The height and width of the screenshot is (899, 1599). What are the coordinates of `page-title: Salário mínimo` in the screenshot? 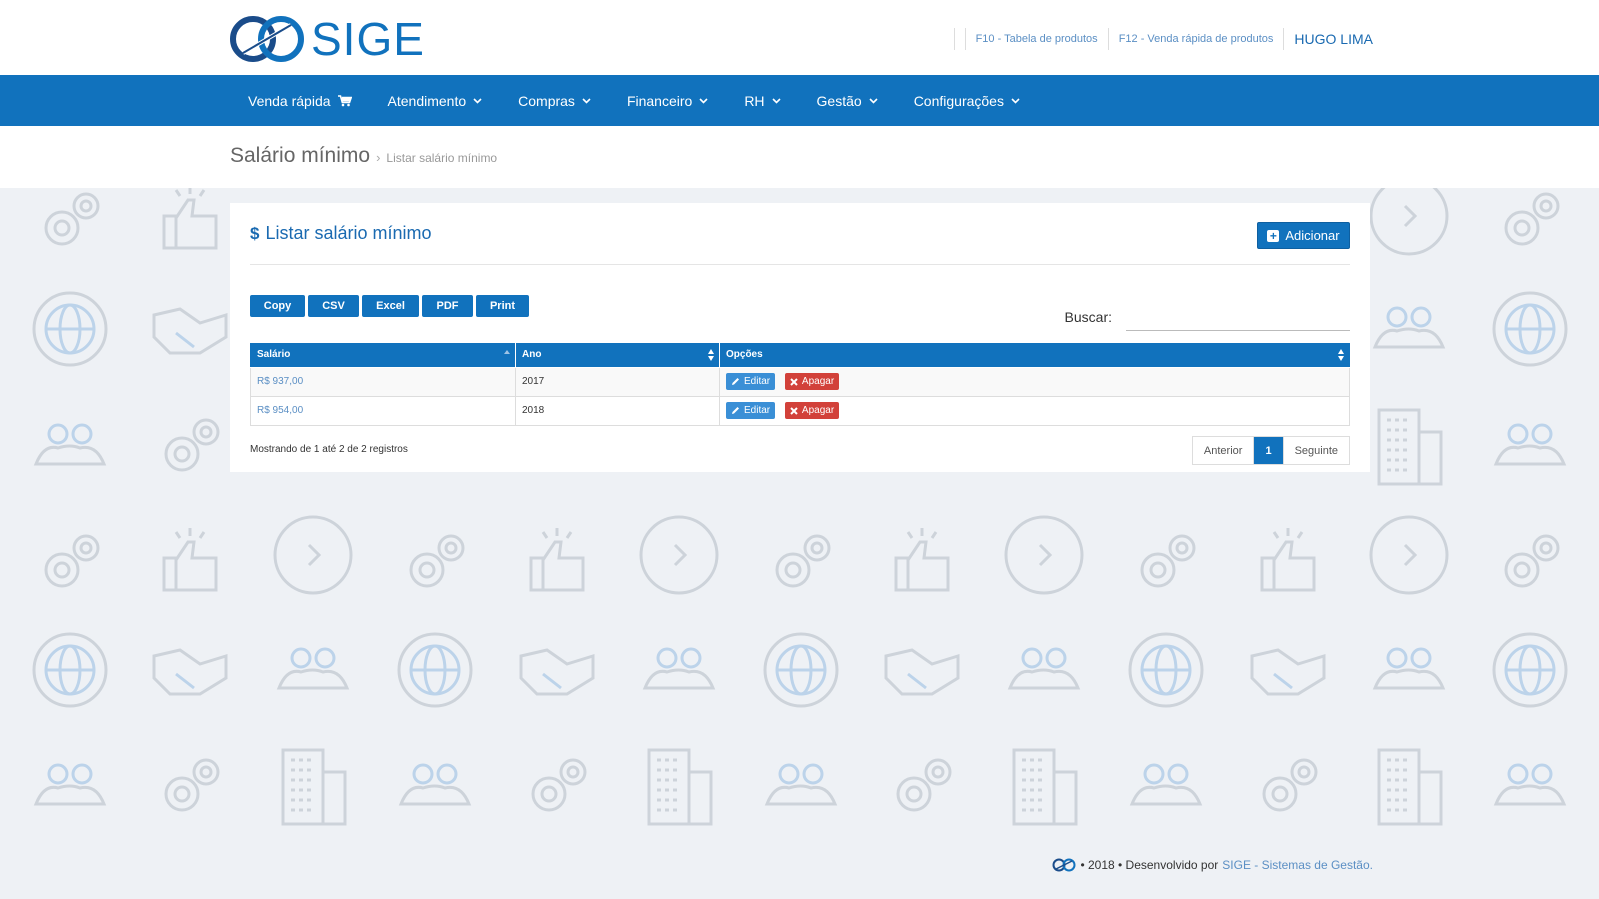 It's located at (300, 155).